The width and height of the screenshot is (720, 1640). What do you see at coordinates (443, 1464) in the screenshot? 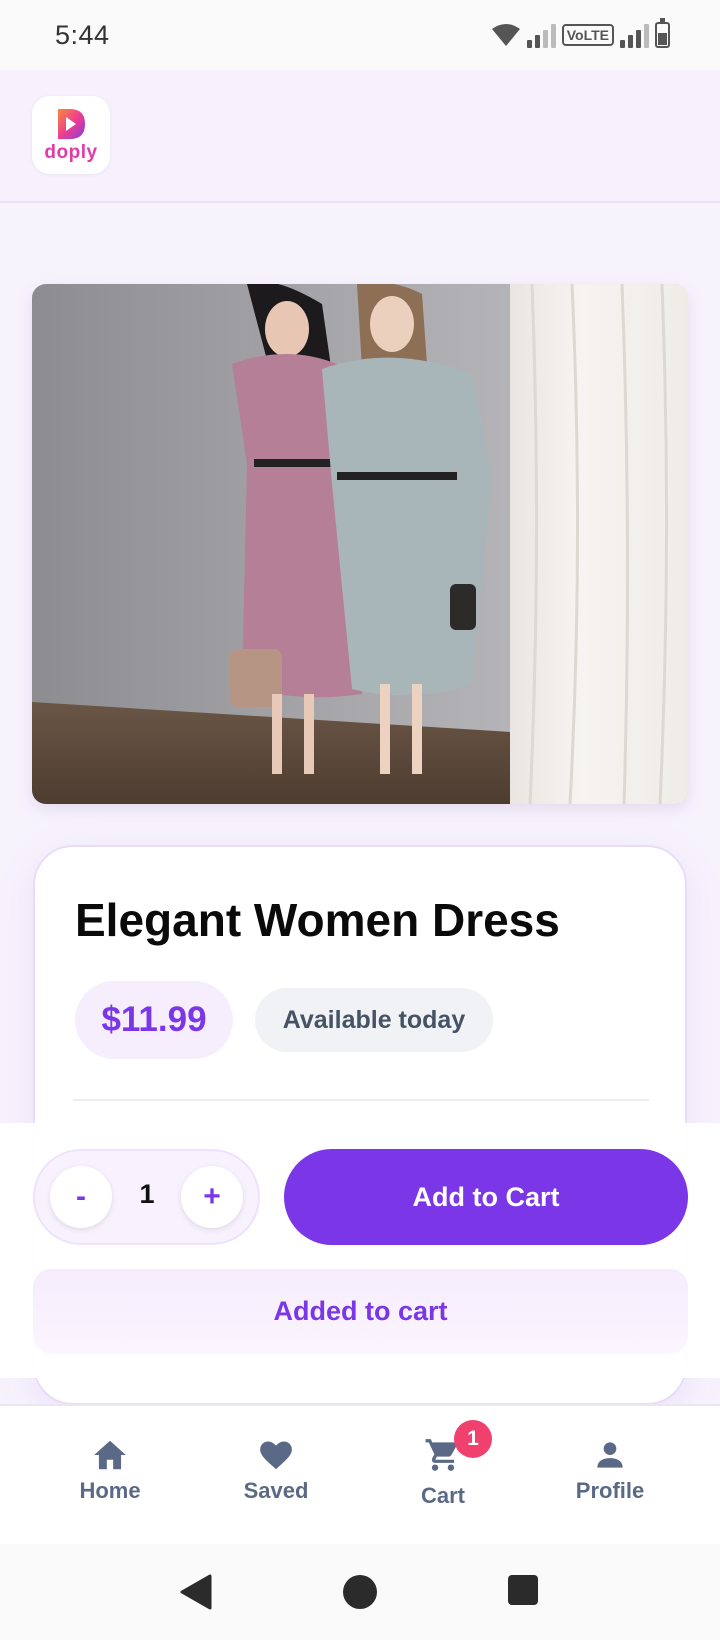
I see `nav-item-cart: 1 Cart` at bounding box center [443, 1464].